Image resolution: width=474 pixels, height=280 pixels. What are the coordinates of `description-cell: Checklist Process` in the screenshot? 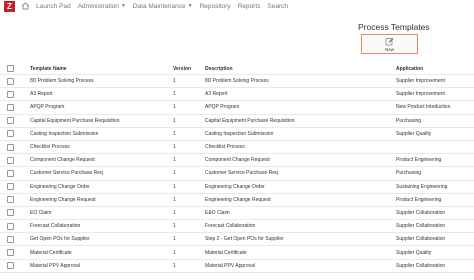 It's located at (225, 147).